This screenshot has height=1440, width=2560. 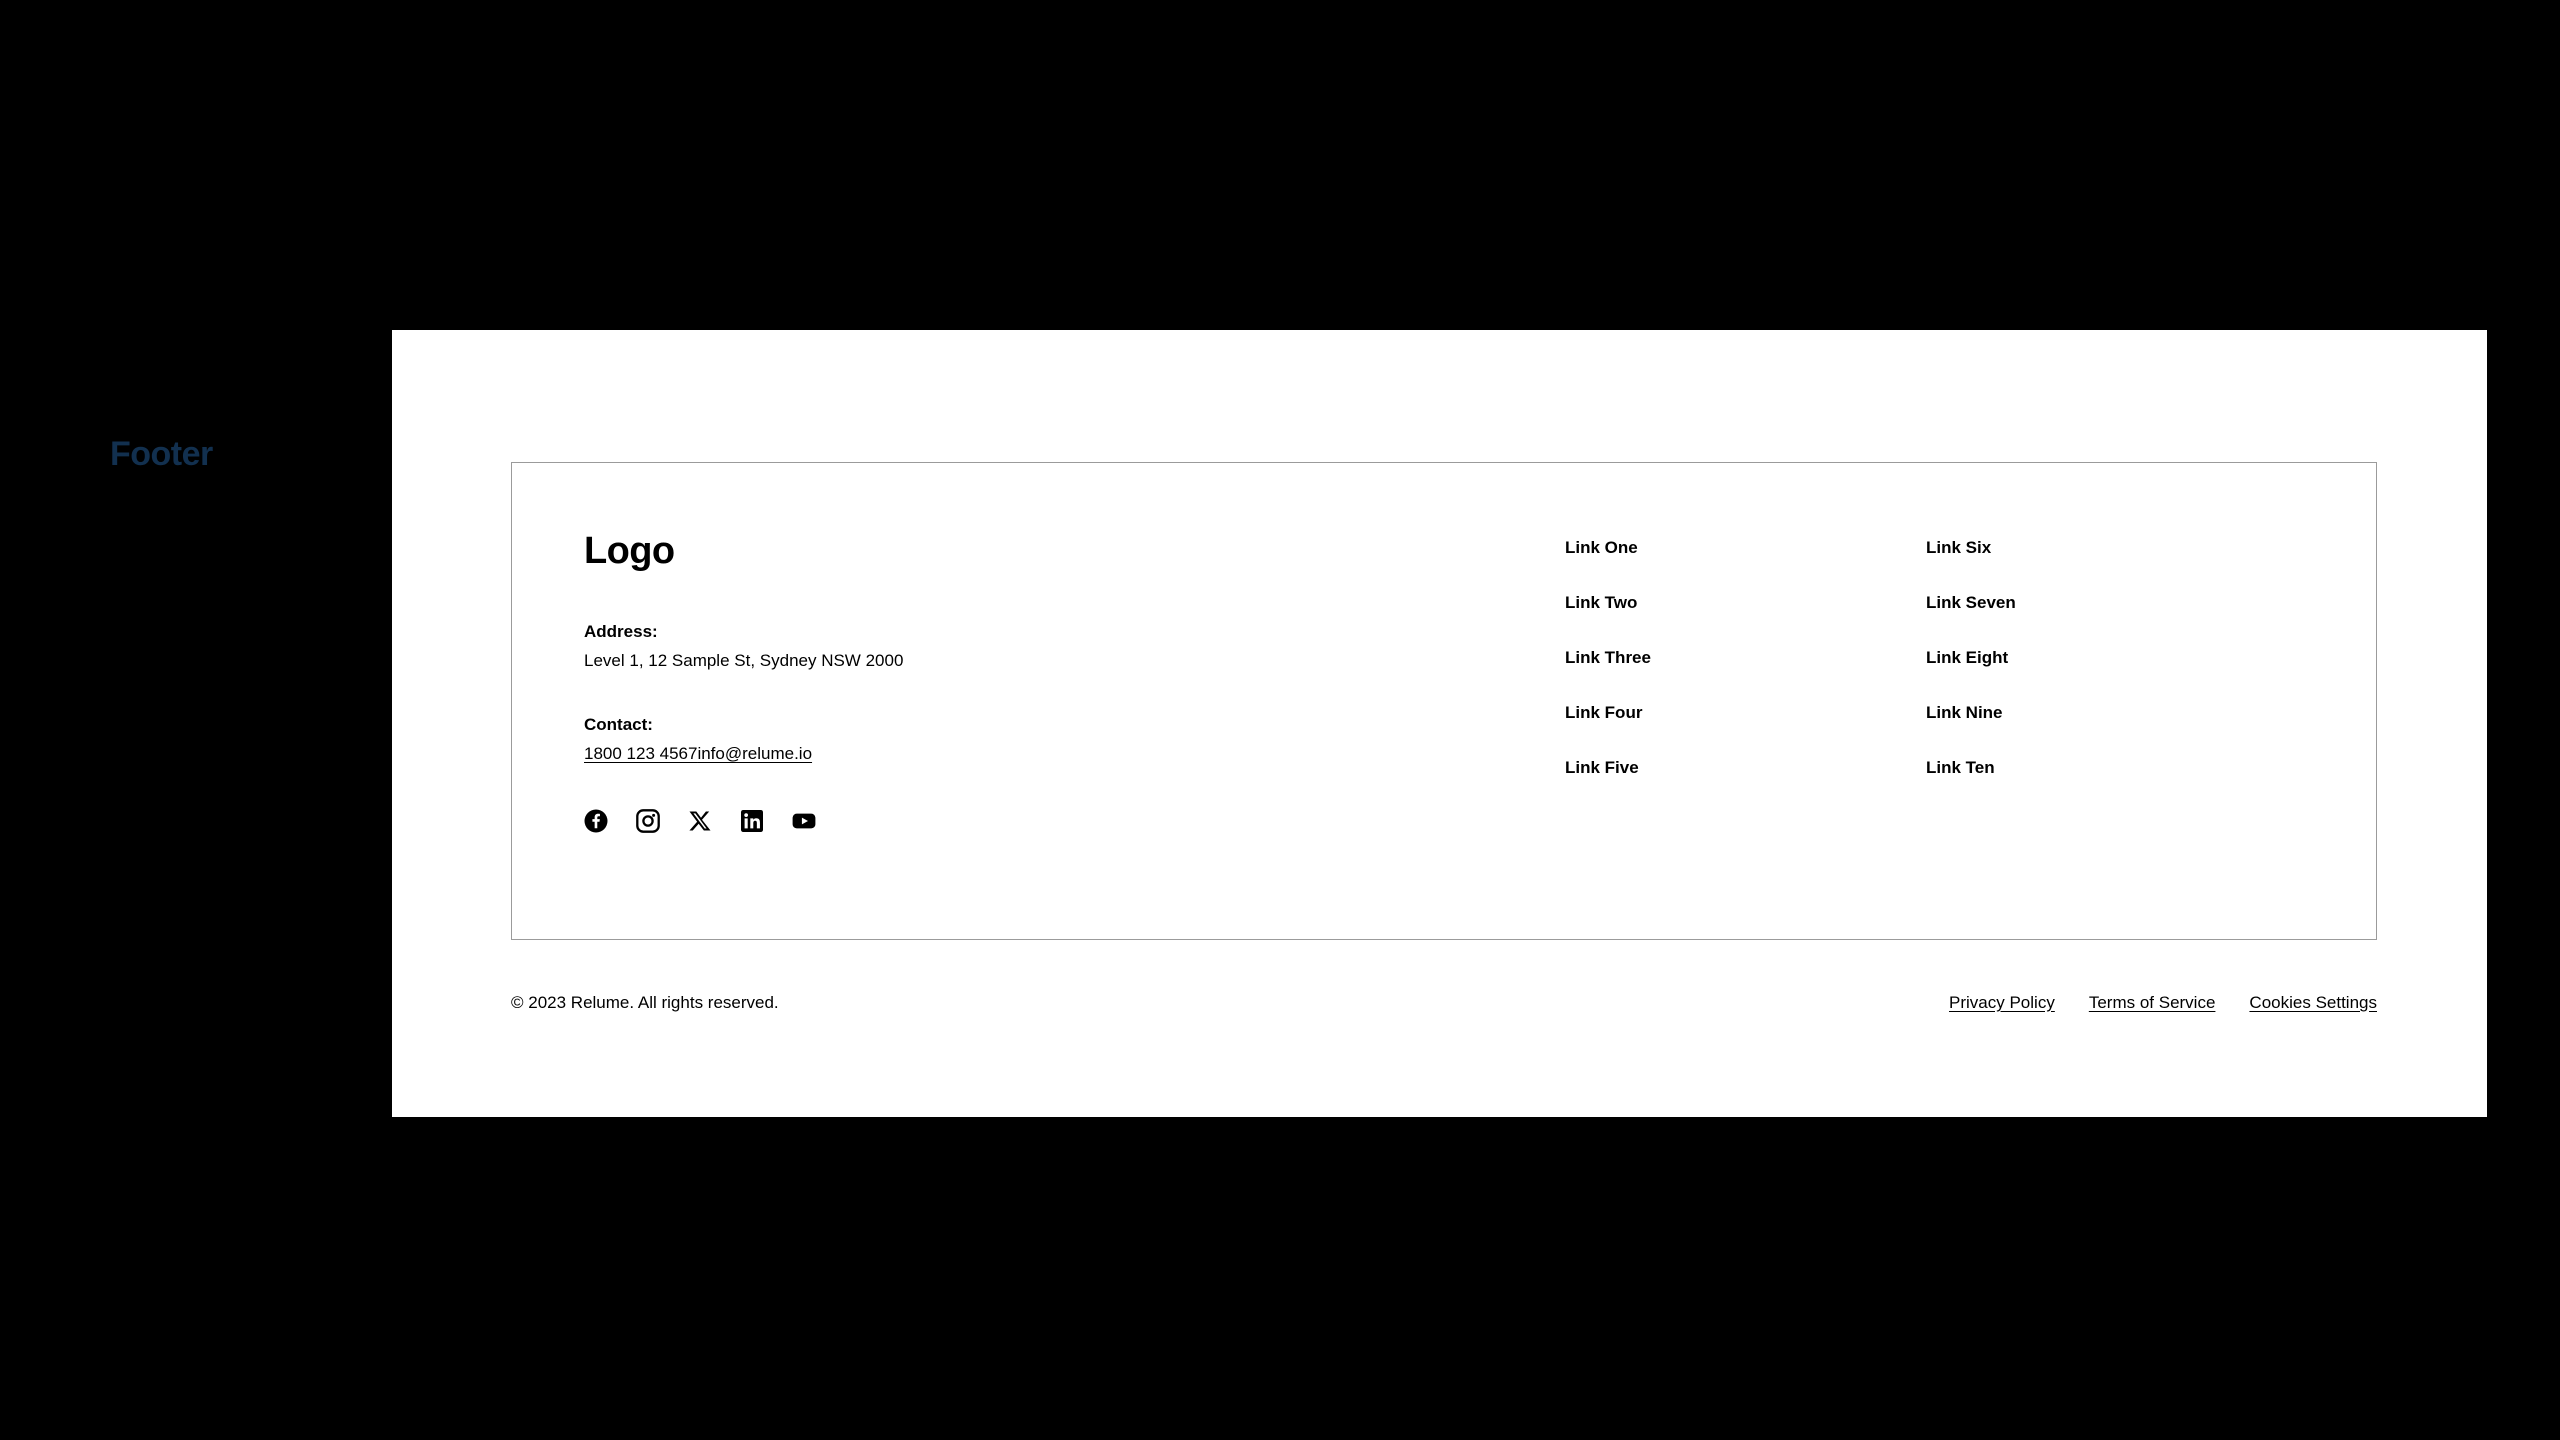 I want to click on terms-of-service-link: Terms of Service, so click(x=2152, y=1003).